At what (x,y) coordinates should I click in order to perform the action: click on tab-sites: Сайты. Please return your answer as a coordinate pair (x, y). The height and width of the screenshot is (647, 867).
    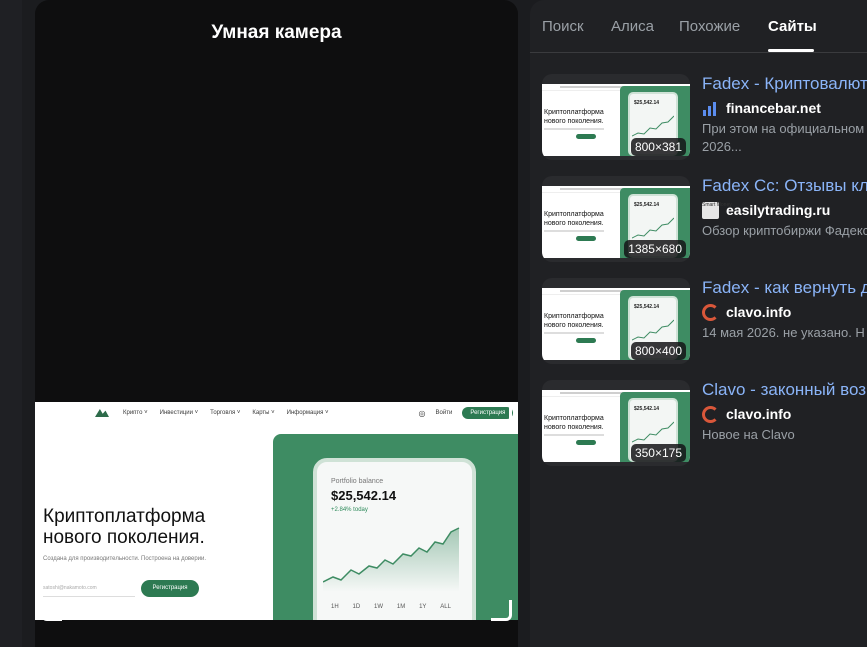
    Looking at the image, I should click on (792, 26).